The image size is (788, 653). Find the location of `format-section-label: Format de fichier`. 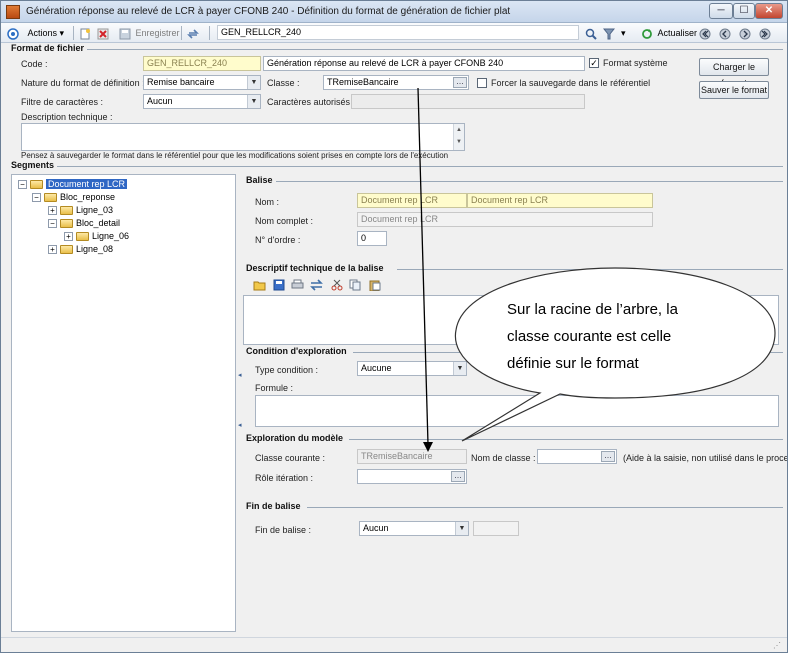

format-section-label: Format de fichier is located at coordinates (48, 48).